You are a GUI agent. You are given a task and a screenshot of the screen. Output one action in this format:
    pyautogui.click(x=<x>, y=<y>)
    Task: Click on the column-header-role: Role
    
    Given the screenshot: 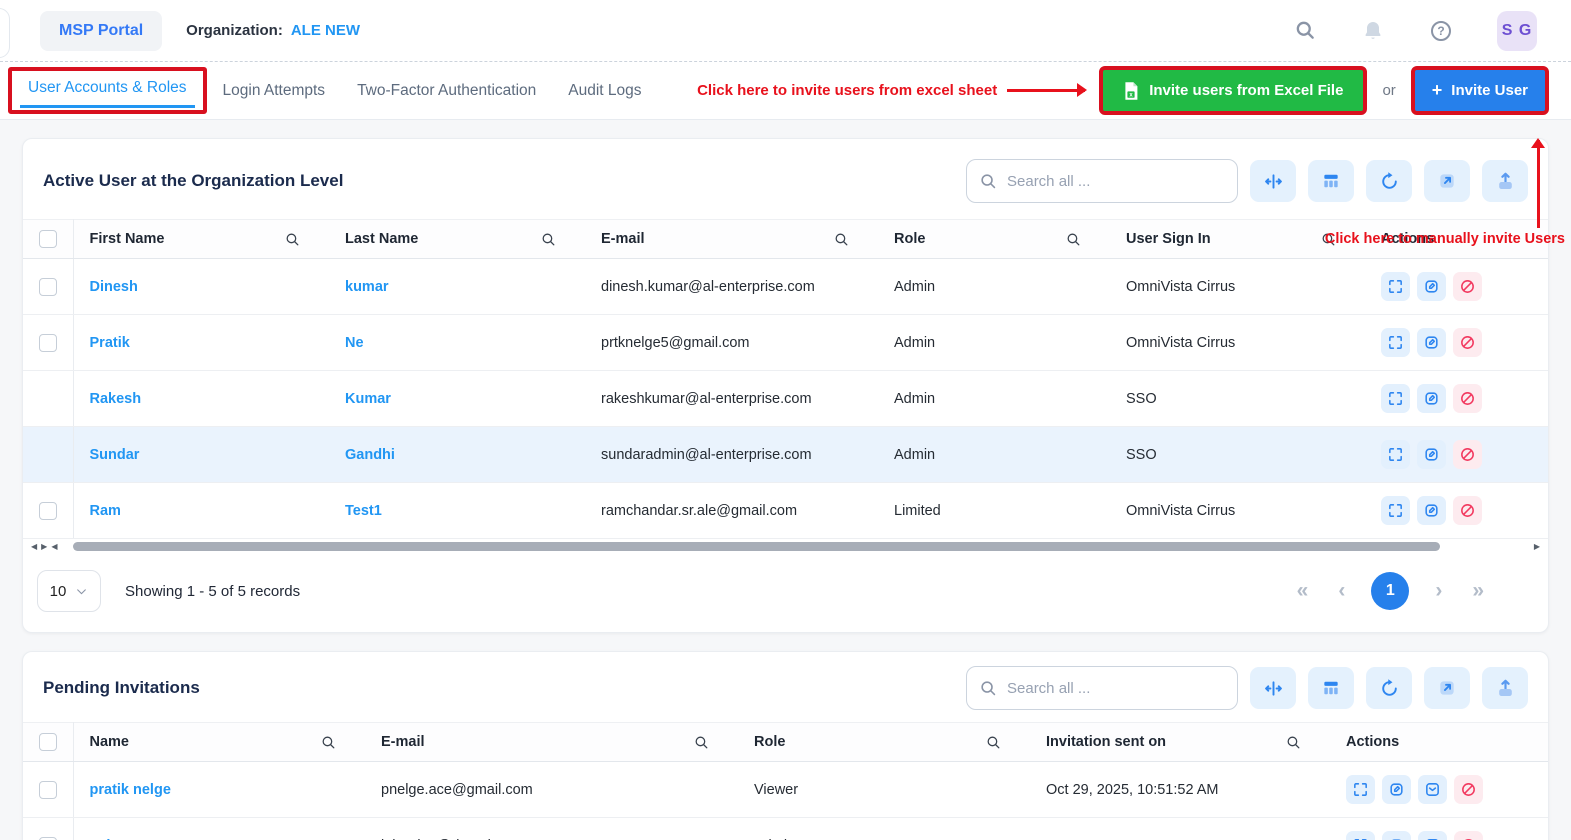 What is the action you would take?
    pyautogui.click(x=770, y=742)
    